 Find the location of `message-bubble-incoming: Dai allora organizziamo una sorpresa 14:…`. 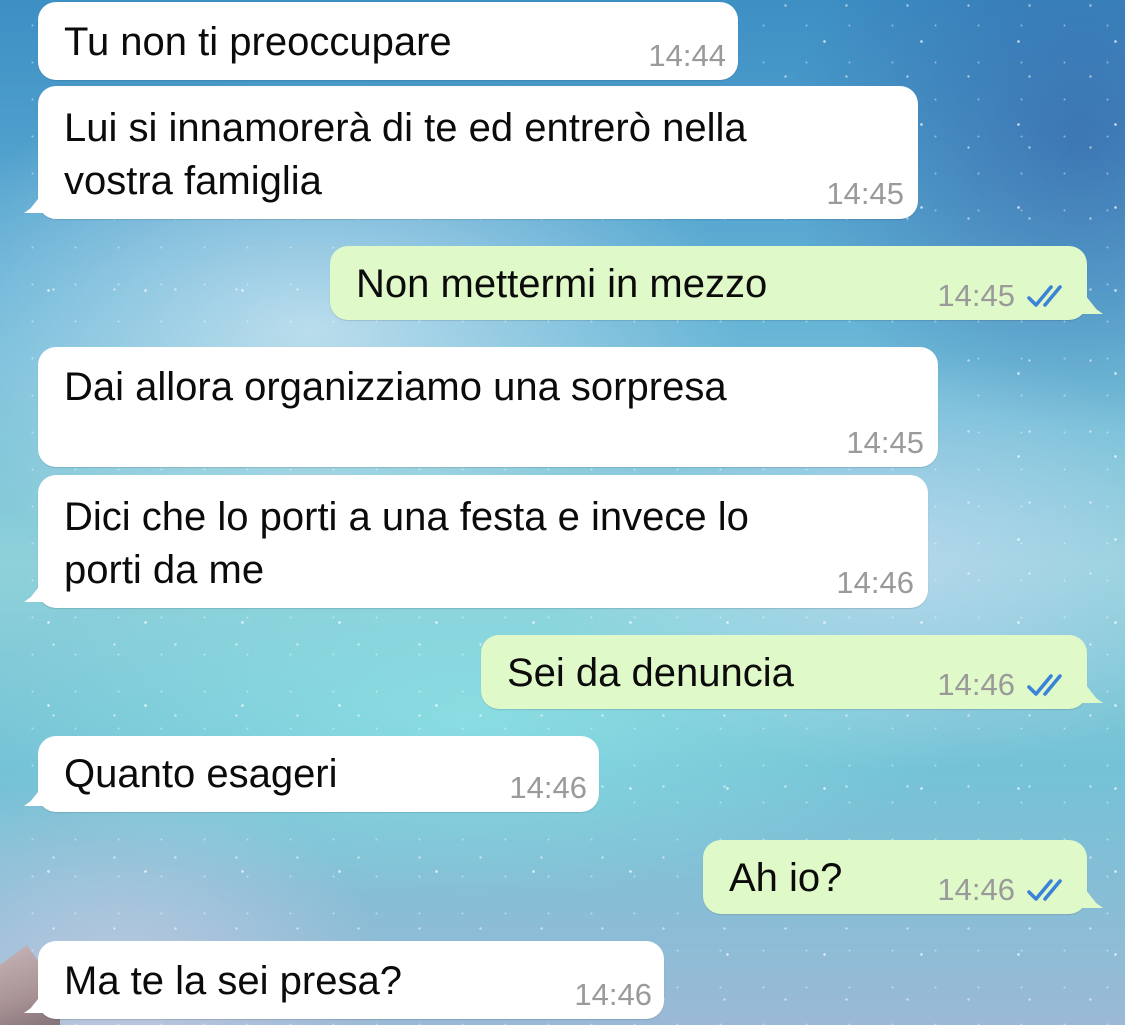

message-bubble-incoming: Dai allora organizziamo una sorpresa 14:… is located at coordinates (488, 407).